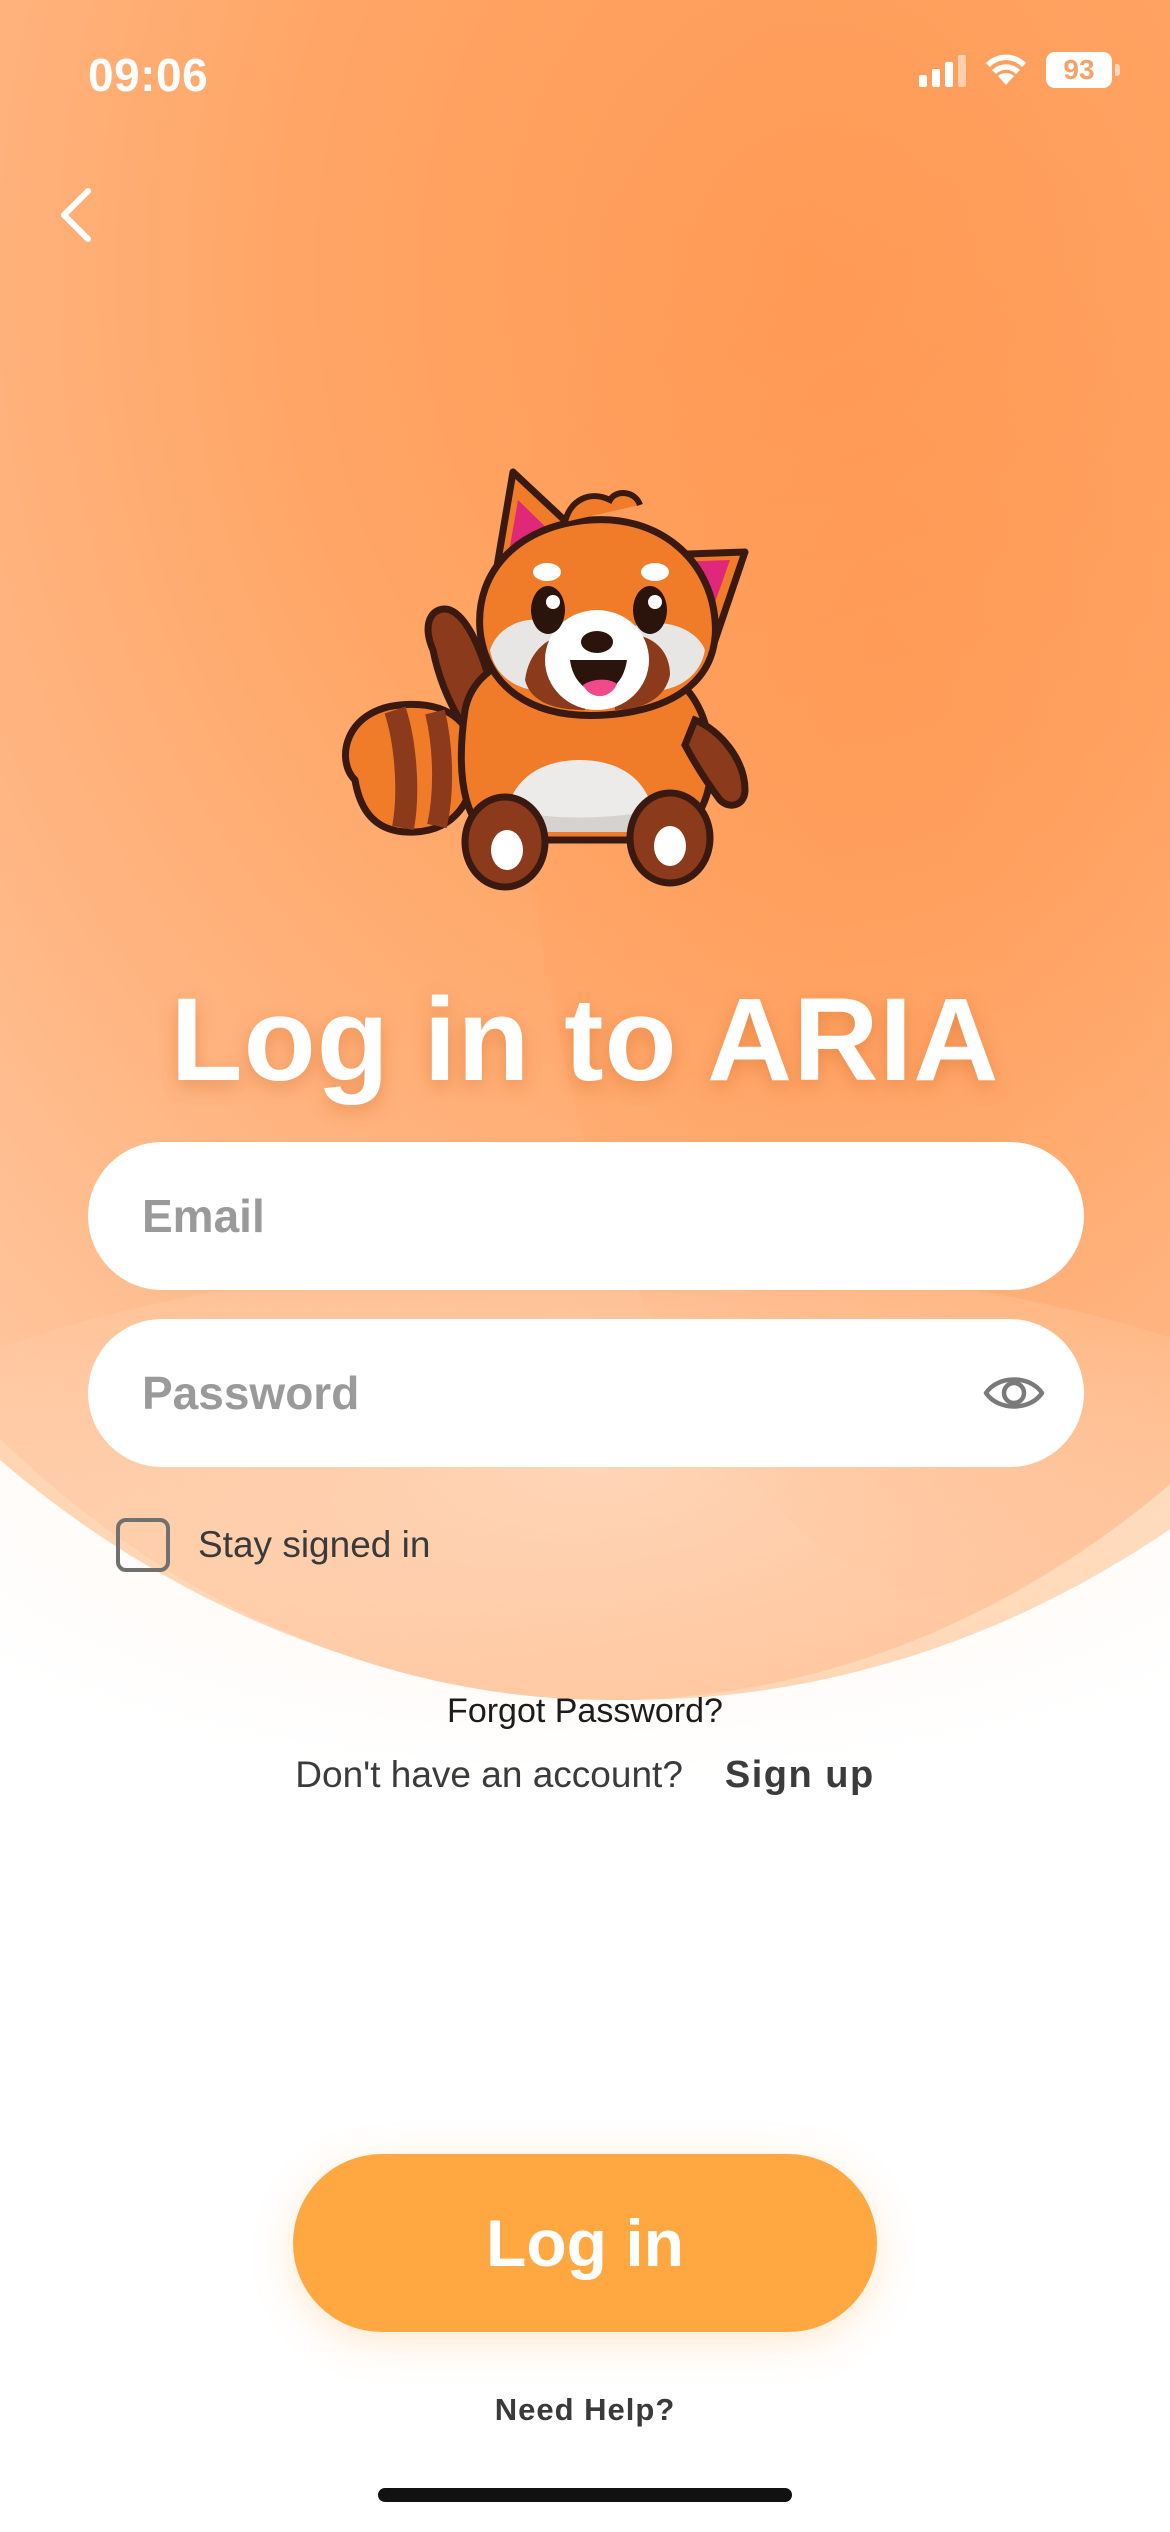 The height and width of the screenshot is (2532, 1170). I want to click on stay-signed-in-row: Stay signed in, so click(273, 1545).